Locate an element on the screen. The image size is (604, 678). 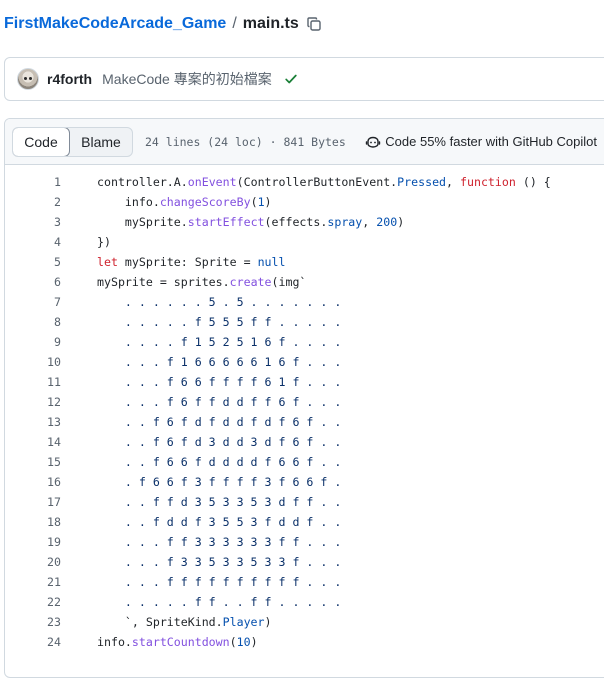
line-source: . . f 6 f d 3 d d 3 d f 6 f . . is located at coordinates (201, 442).